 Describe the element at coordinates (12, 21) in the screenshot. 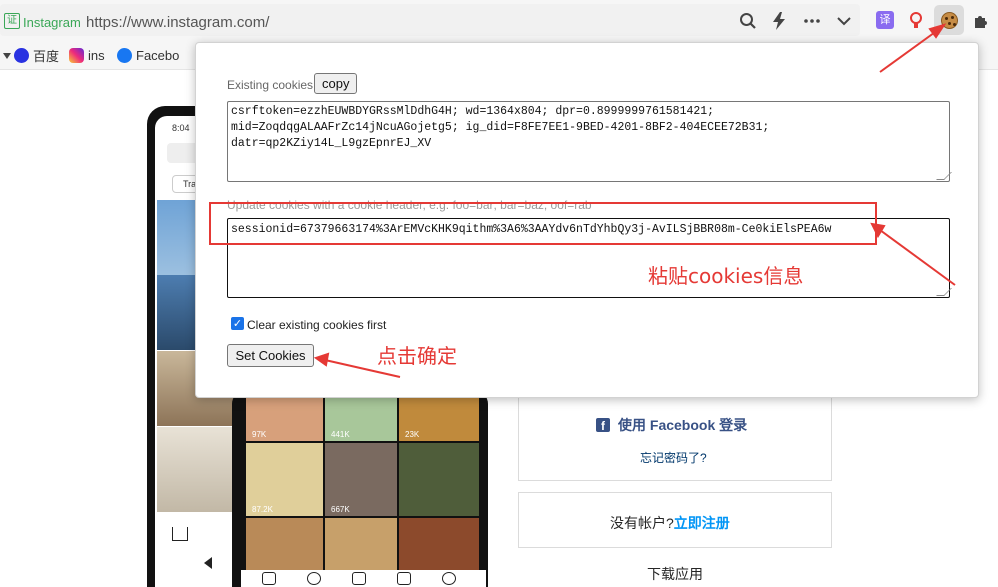

I see `certificate-icon: 证` at that location.